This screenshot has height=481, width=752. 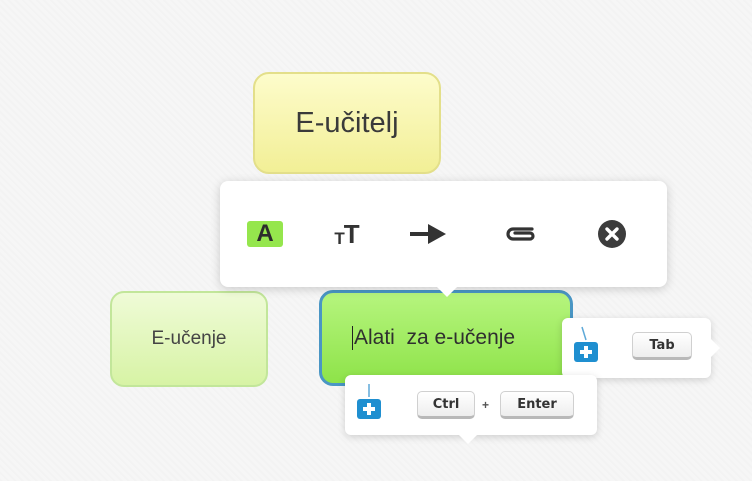 I want to click on close-icon, so click(x=612, y=234).